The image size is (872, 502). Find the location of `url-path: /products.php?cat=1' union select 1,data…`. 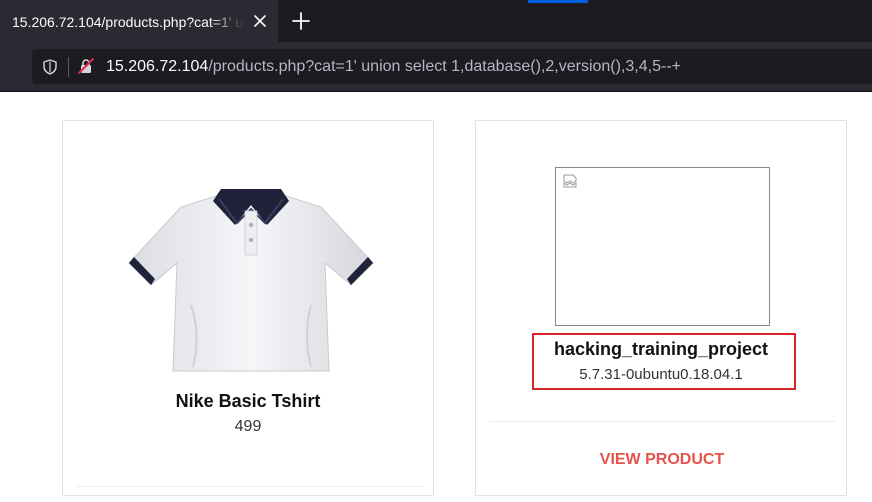

url-path: /products.php?cat=1' union select 1,data… is located at coordinates (444, 66).